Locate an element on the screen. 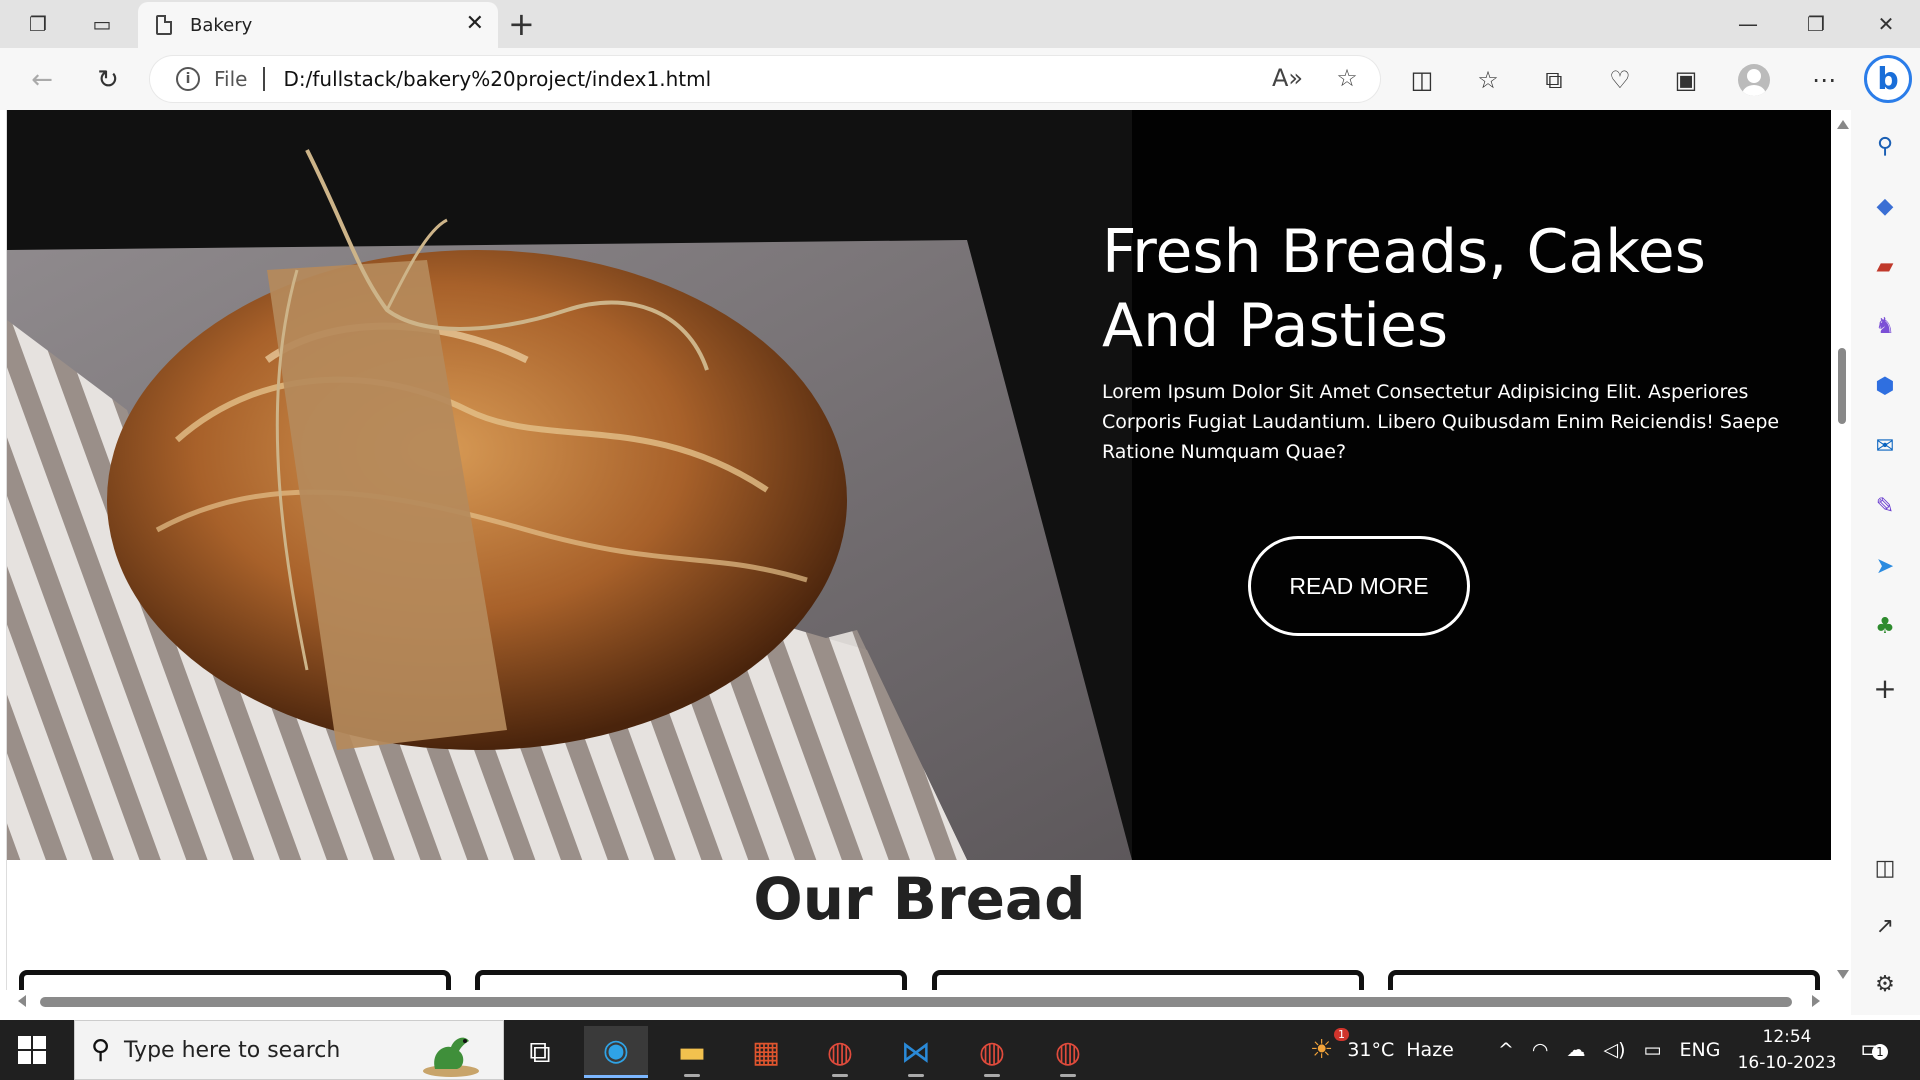  hide-sidebar-icon: ◫ is located at coordinates (1885, 868).